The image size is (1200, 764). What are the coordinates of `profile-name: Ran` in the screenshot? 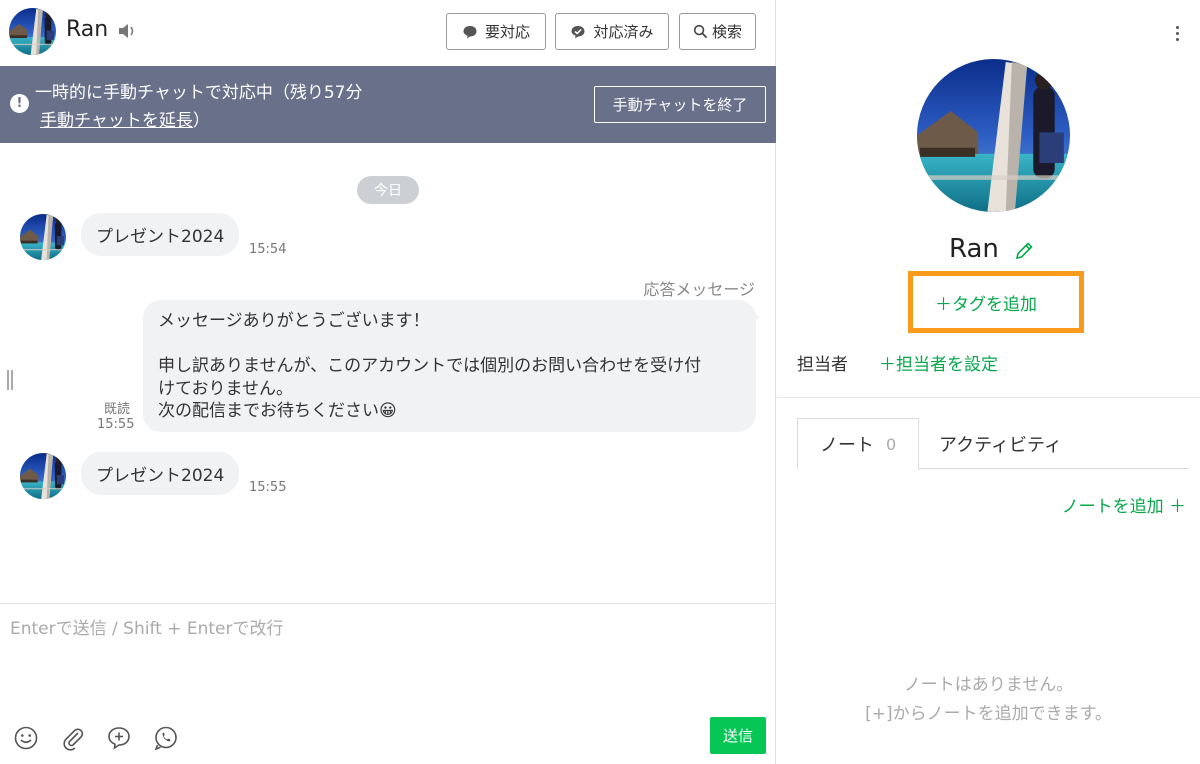 It's located at (974, 249).